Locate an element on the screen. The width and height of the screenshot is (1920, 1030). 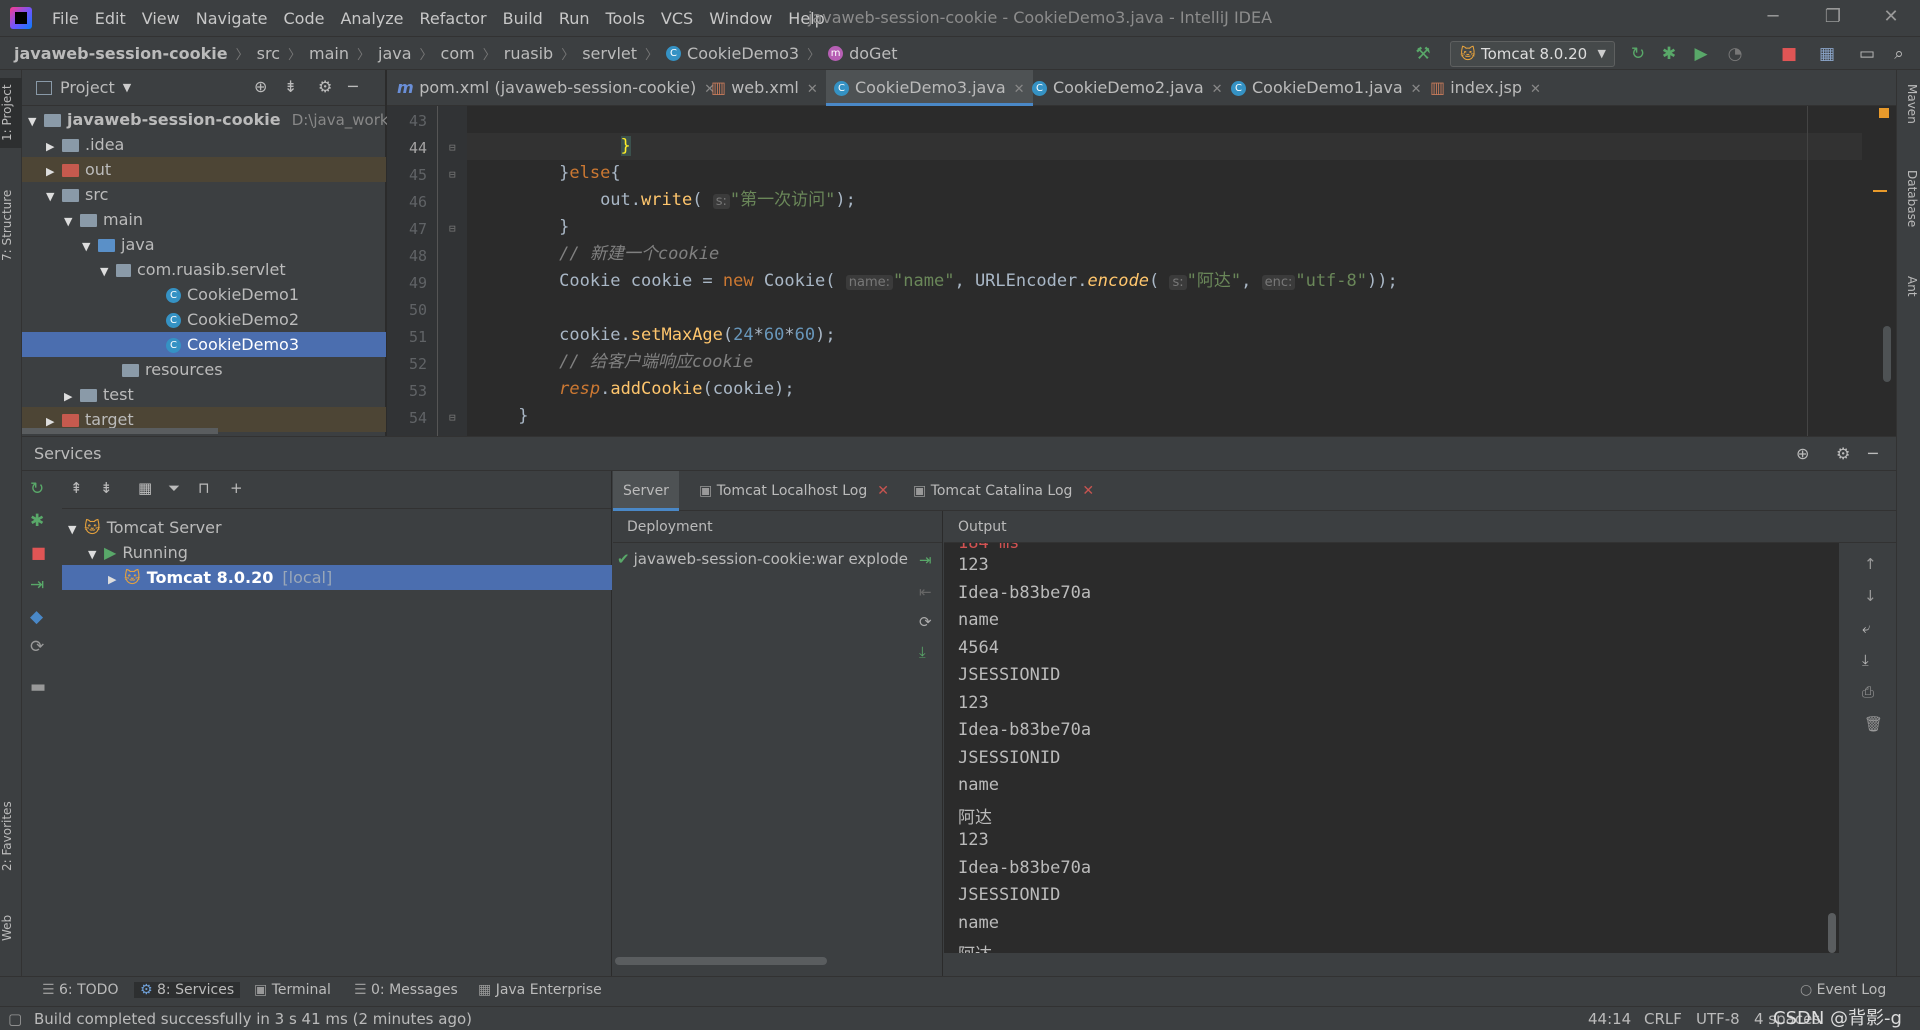
debug-icon: ✱ is located at coordinates (37, 521).